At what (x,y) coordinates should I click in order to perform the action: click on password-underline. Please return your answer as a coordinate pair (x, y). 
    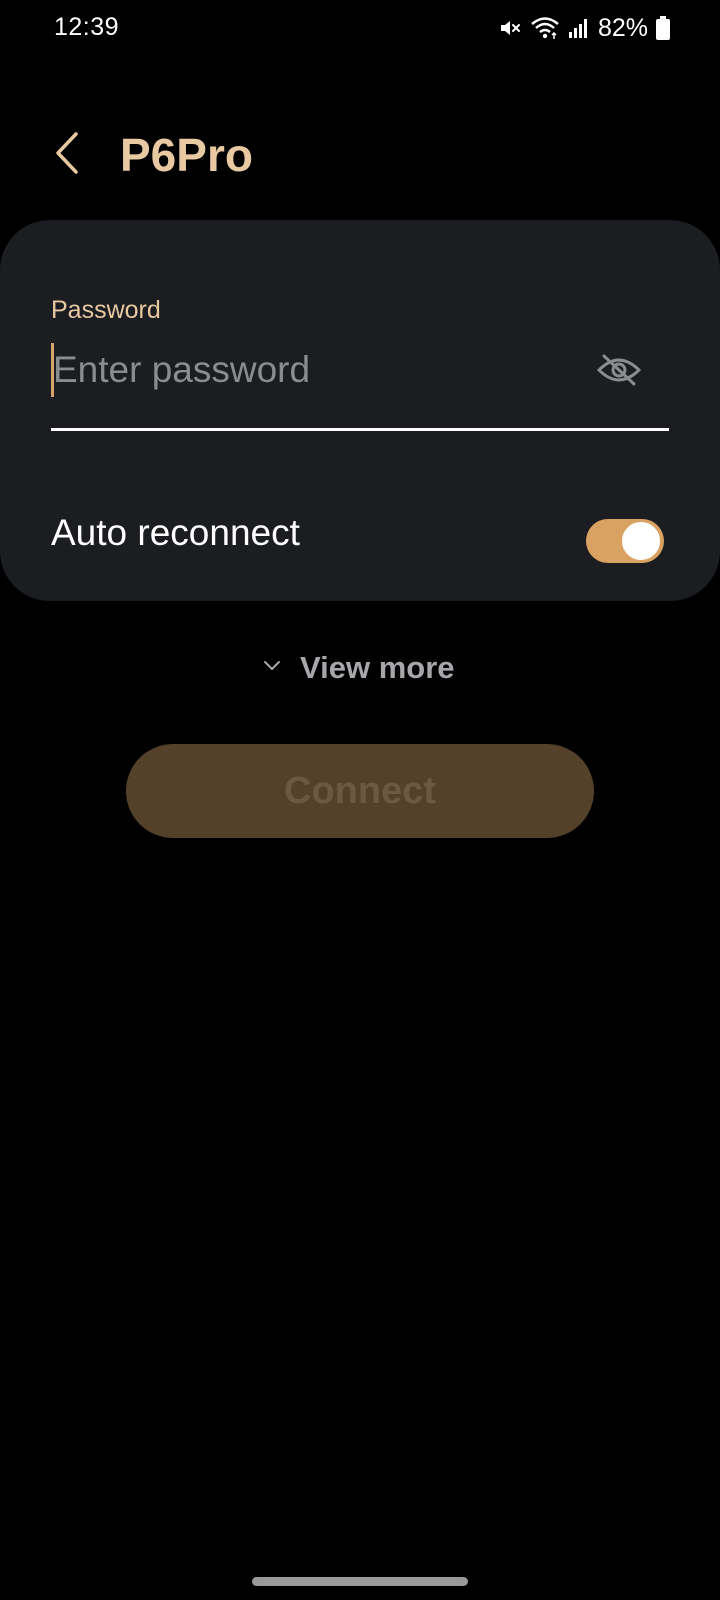
    Looking at the image, I should click on (360, 429).